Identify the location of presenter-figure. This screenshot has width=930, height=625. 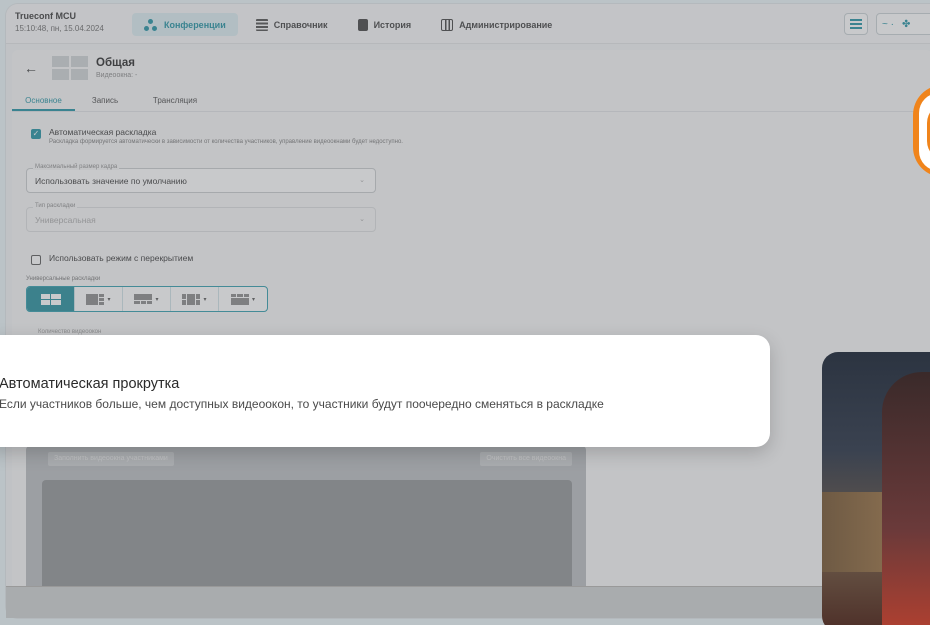
(906, 498).